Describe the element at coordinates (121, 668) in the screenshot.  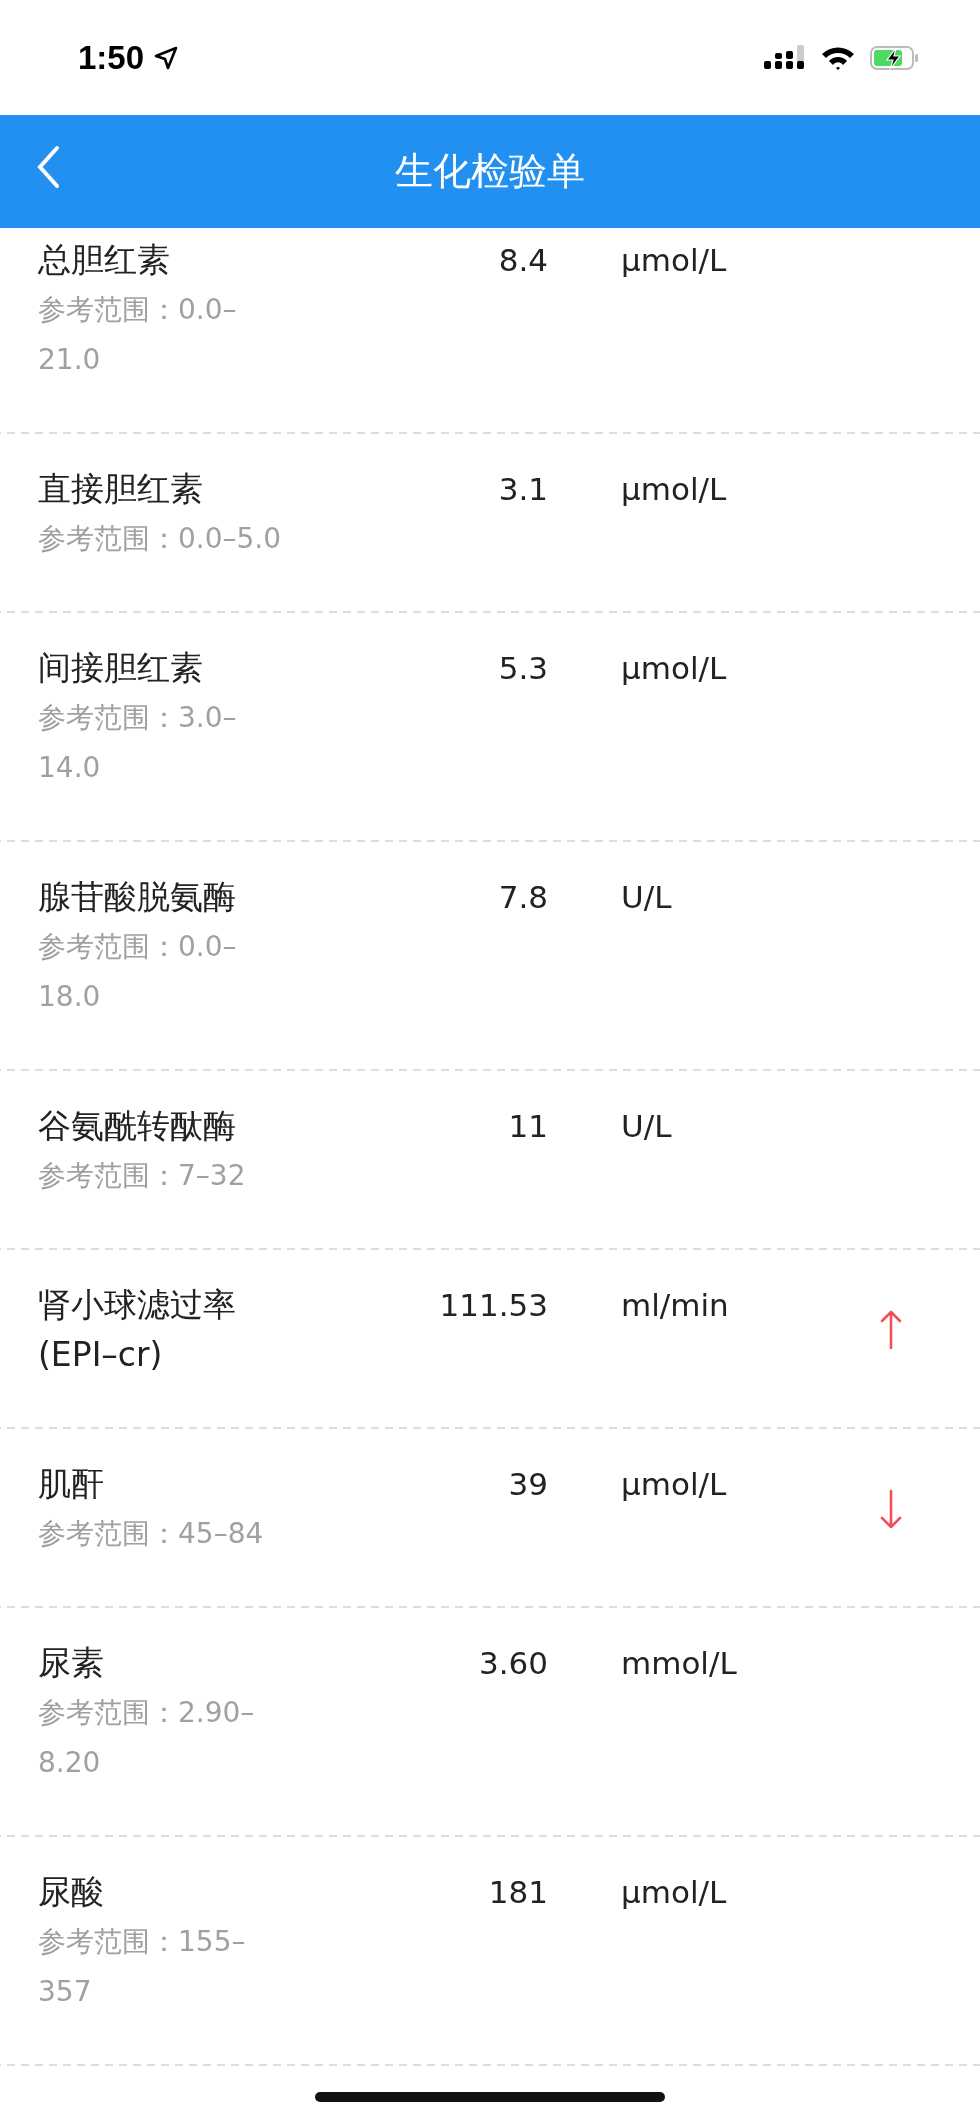
I see `test-name: 间接胆红素` at that location.